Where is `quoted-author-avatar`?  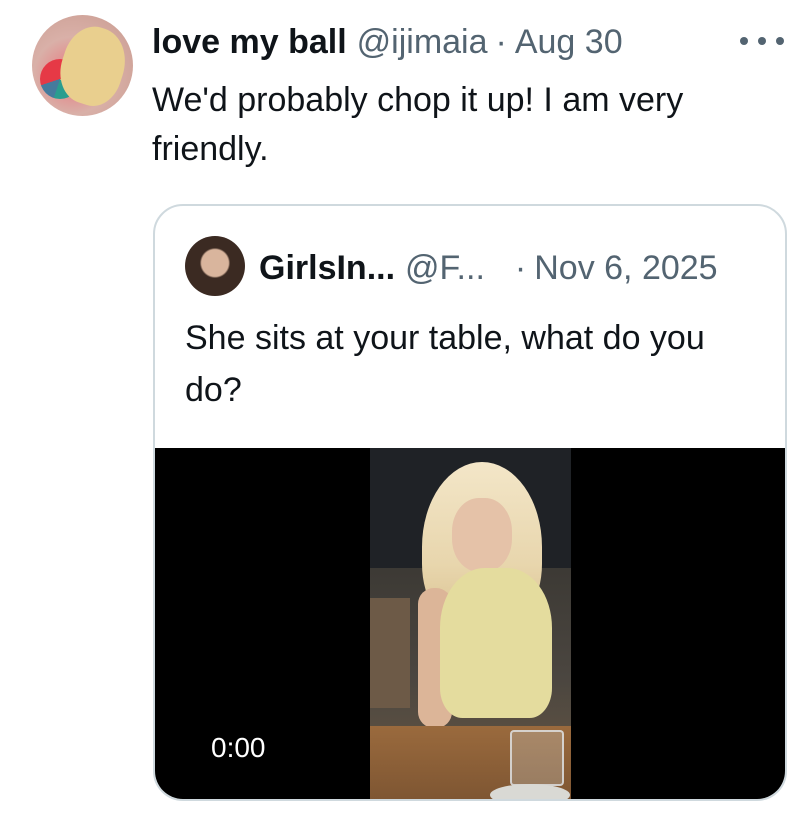
quoted-author-avatar is located at coordinates (215, 266).